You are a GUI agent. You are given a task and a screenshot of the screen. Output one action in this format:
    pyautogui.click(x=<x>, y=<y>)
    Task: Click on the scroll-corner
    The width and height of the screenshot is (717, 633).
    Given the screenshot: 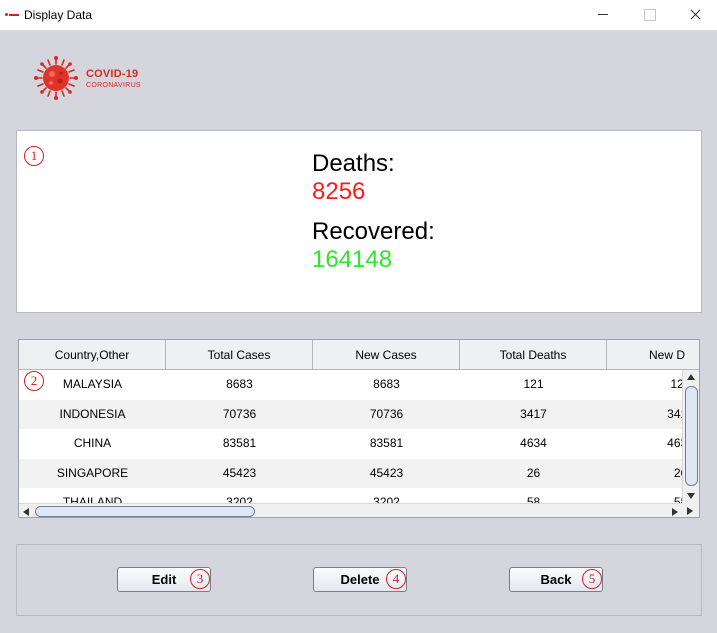 What is the action you would take?
    pyautogui.click(x=690, y=510)
    